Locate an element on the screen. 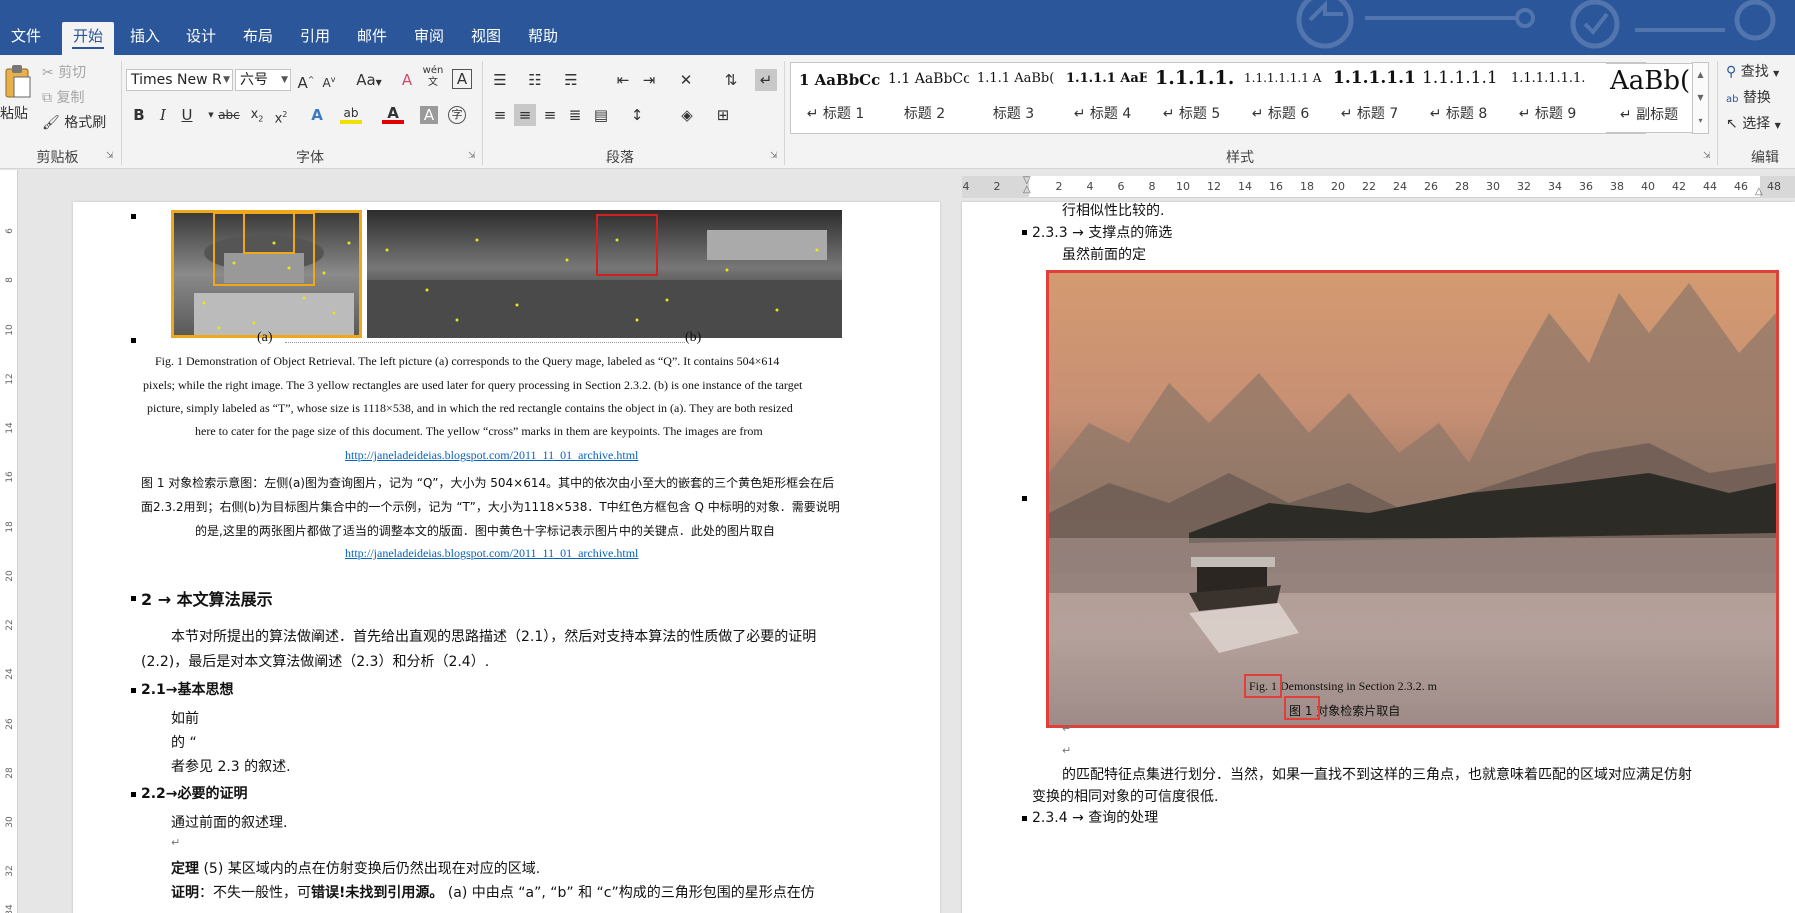 The width and height of the screenshot is (1795, 913). highlight-button: ab is located at coordinates (351, 113).